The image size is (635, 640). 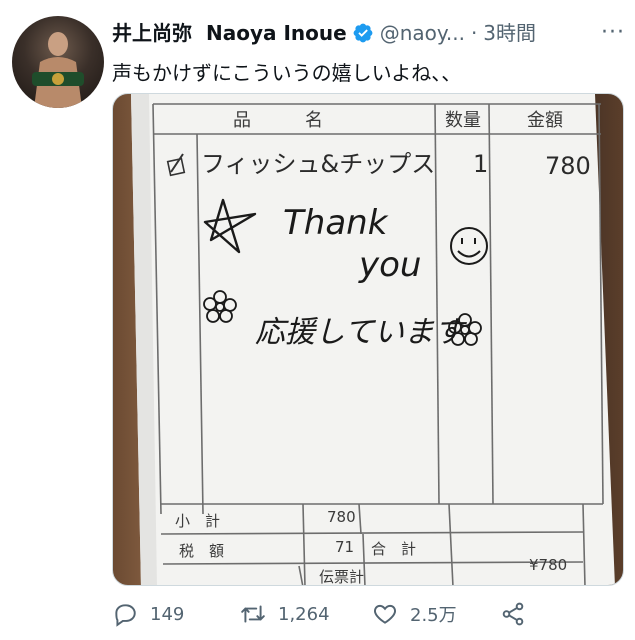 I want to click on note-you: you, so click(x=389, y=265).